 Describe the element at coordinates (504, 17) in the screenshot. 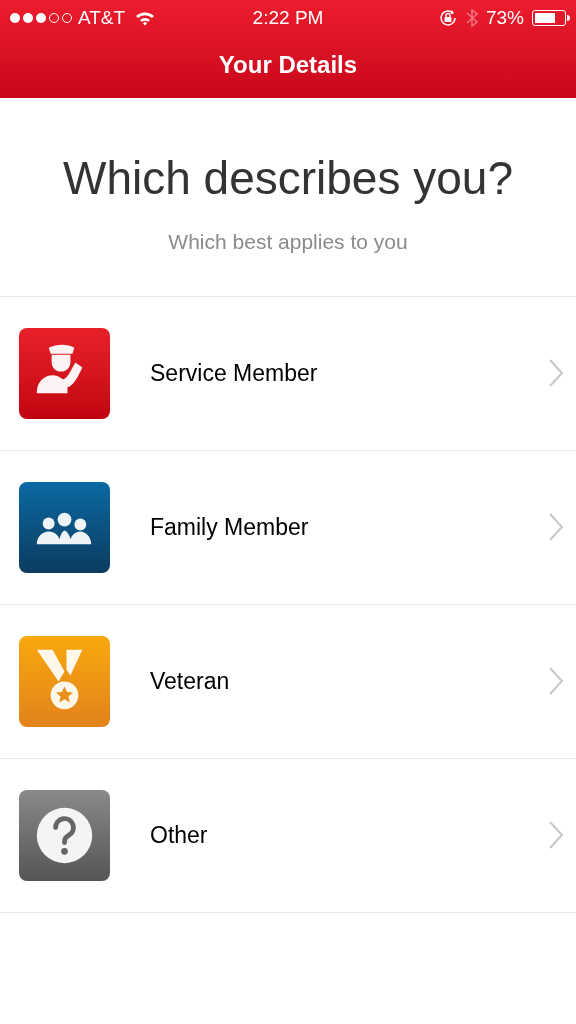

I see `battery-percentage: 73%` at that location.